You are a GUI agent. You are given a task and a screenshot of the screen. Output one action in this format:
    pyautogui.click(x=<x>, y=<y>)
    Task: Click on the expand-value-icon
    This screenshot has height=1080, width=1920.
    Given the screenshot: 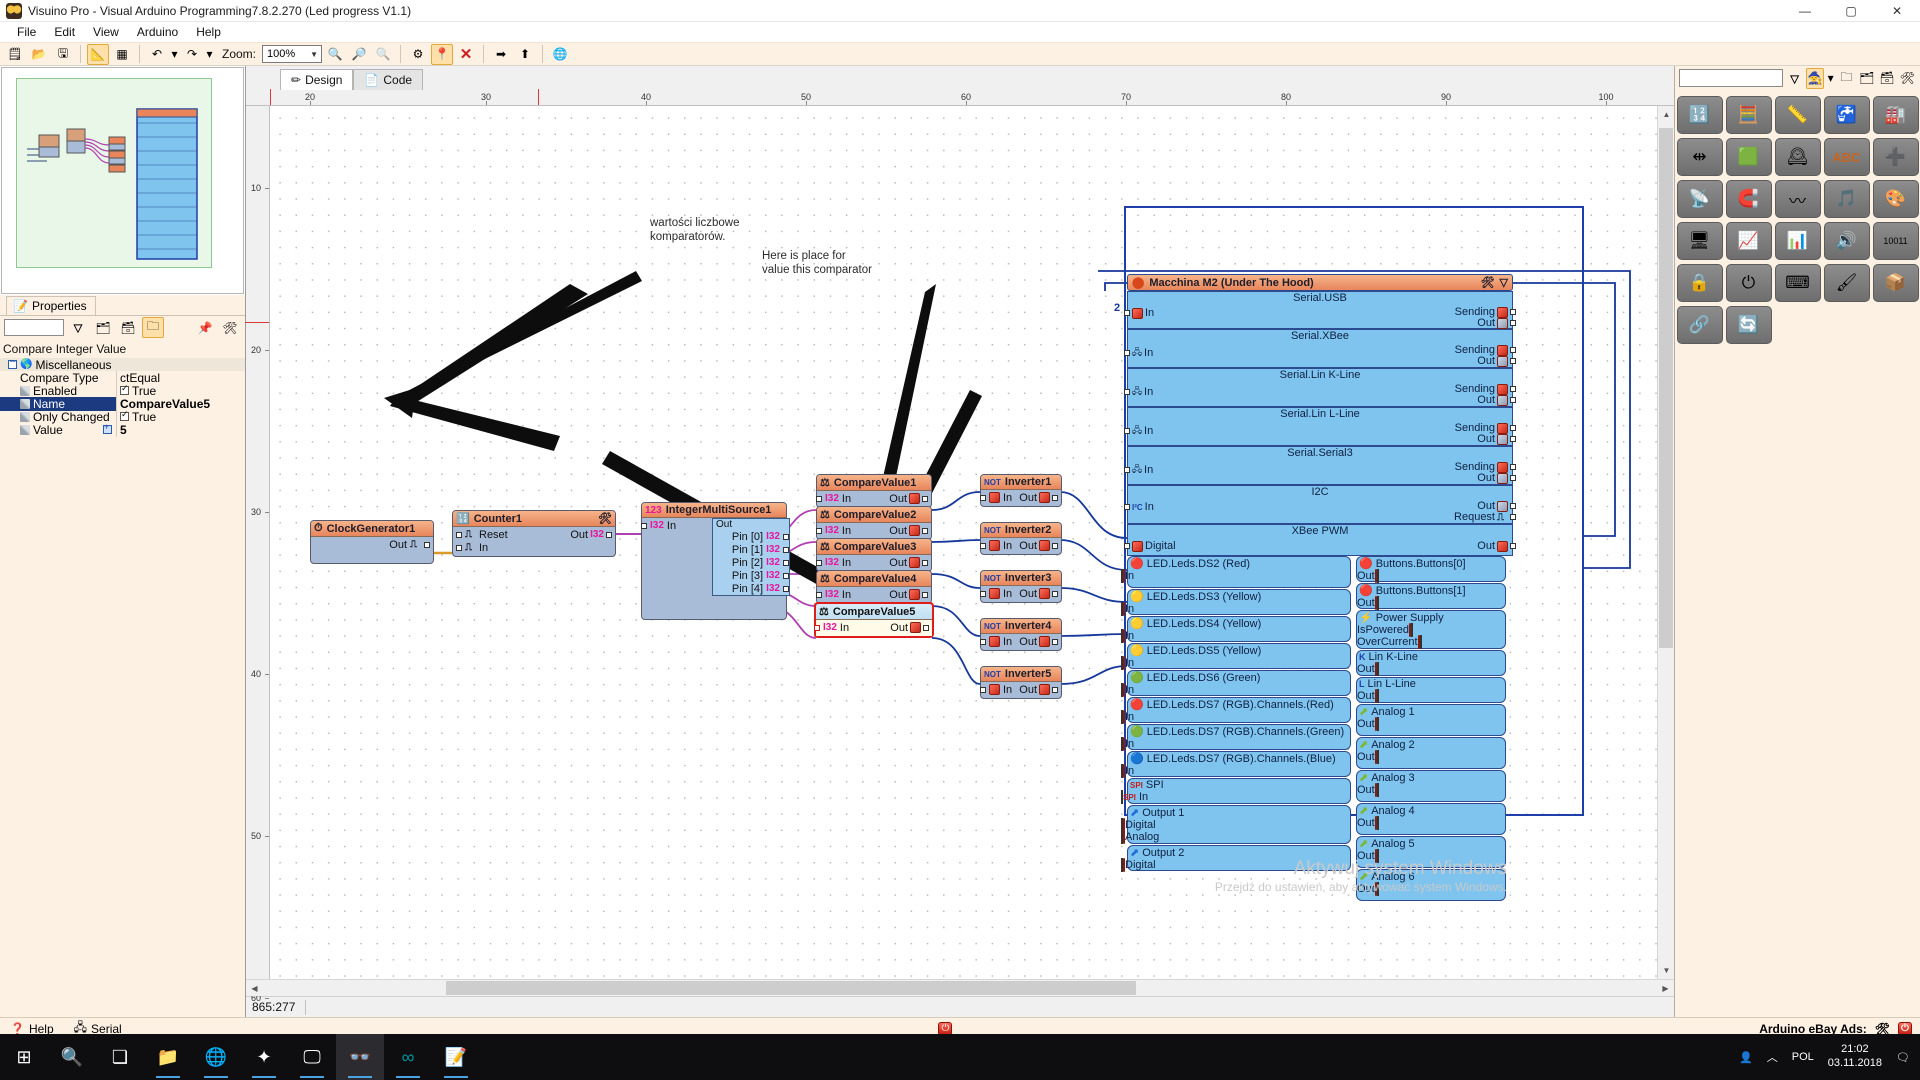 What is the action you would take?
    pyautogui.click(x=107, y=428)
    